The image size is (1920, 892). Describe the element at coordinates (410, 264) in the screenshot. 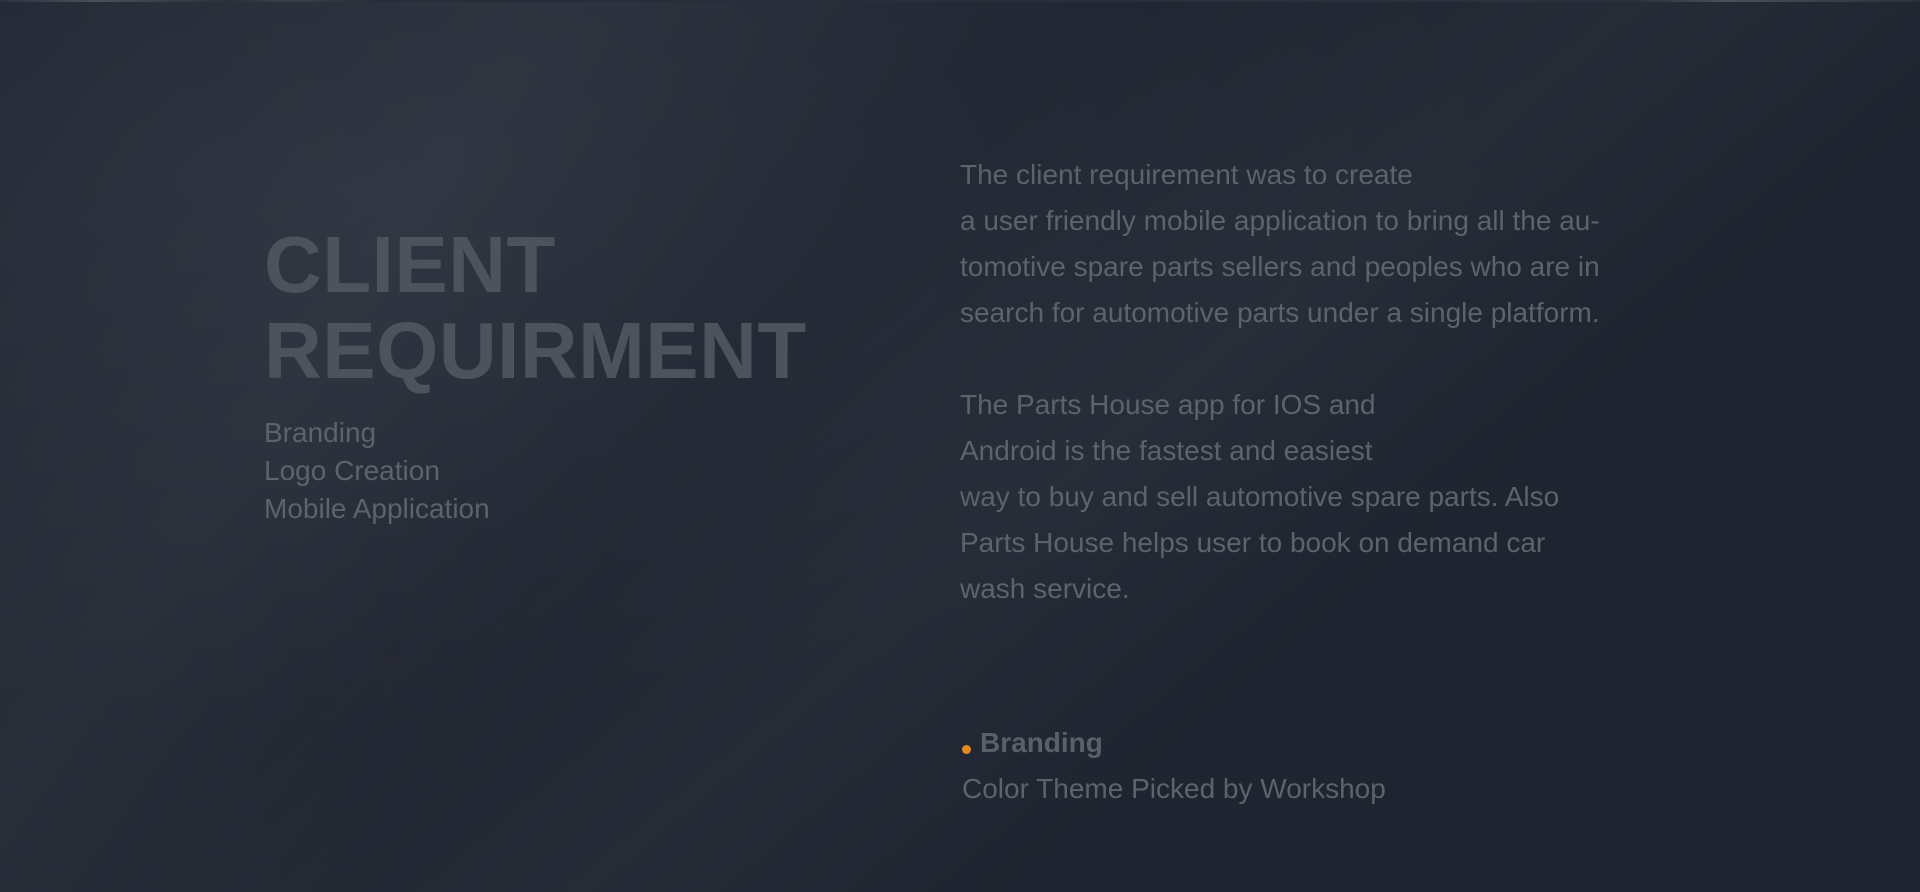

I see `page-title-line-1: CLIENT` at that location.